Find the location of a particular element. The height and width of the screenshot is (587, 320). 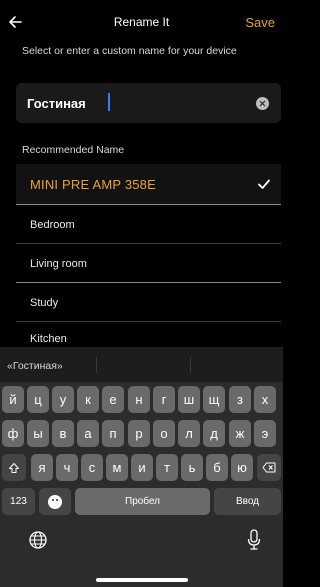

recommended-item: Bedroom is located at coordinates (148, 224).